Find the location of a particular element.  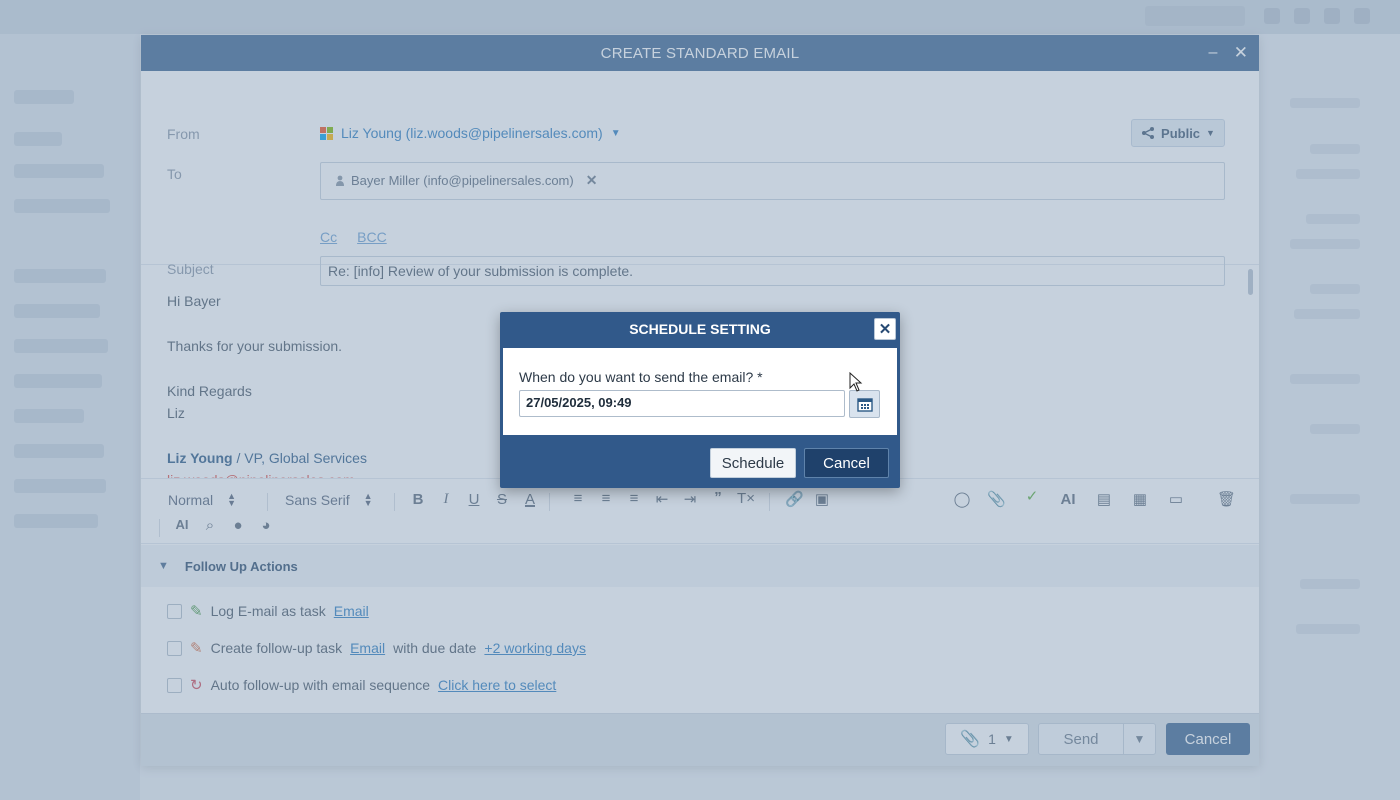

schedule-dialog-title: SCHEDULE SETTING is located at coordinates (700, 329).